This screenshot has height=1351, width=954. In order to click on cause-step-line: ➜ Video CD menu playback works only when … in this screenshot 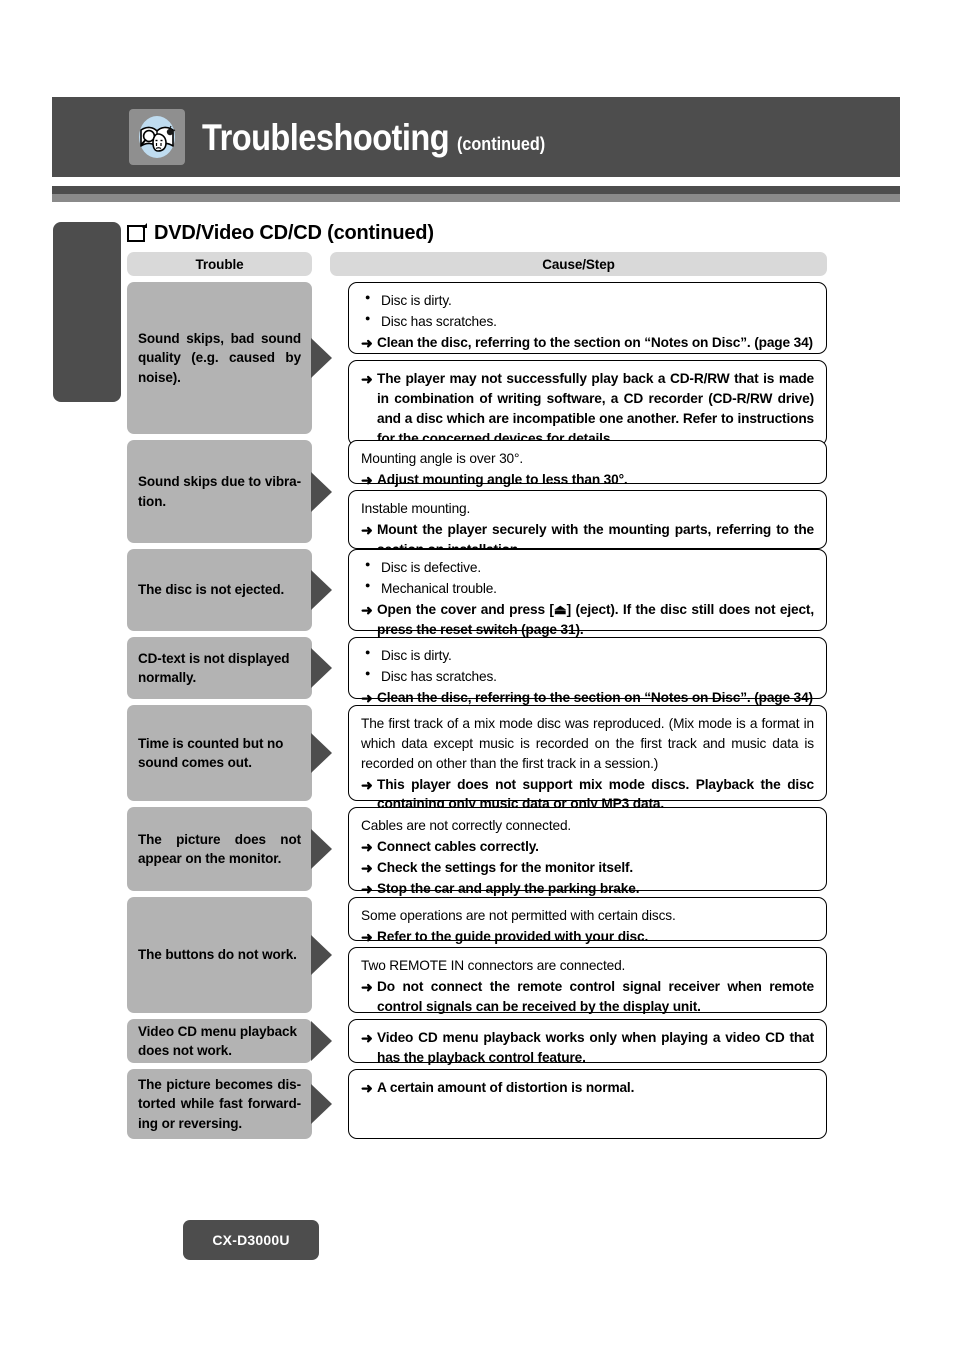, I will do `click(587, 1048)`.